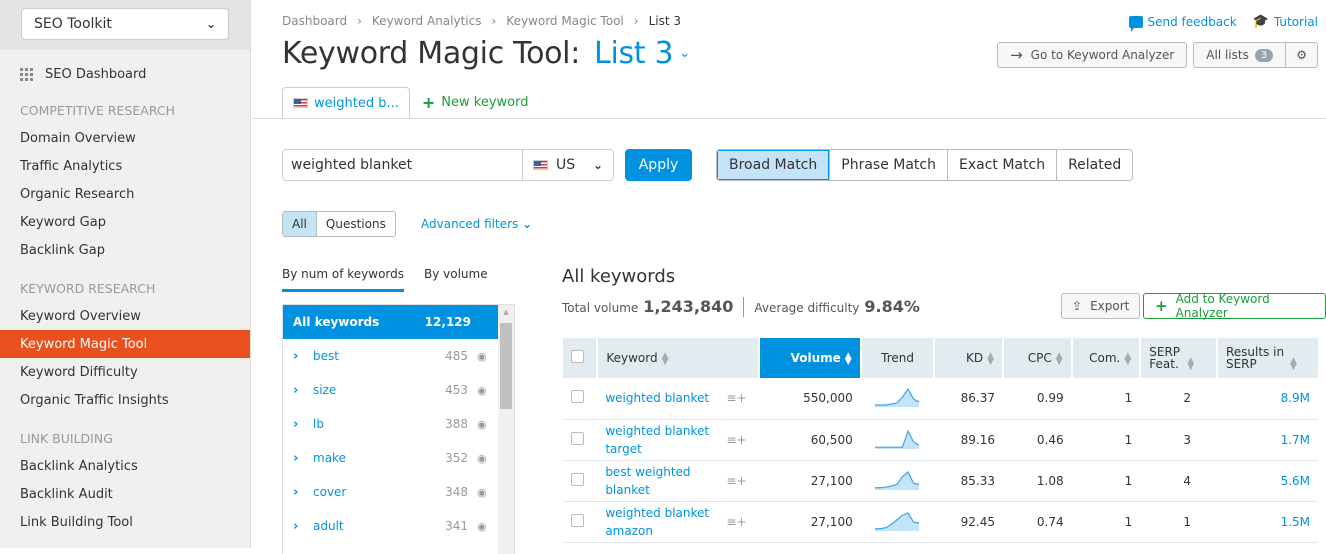 This screenshot has width=1326, height=554. I want to click on volume-cell: 550,000, so click(809, 399).